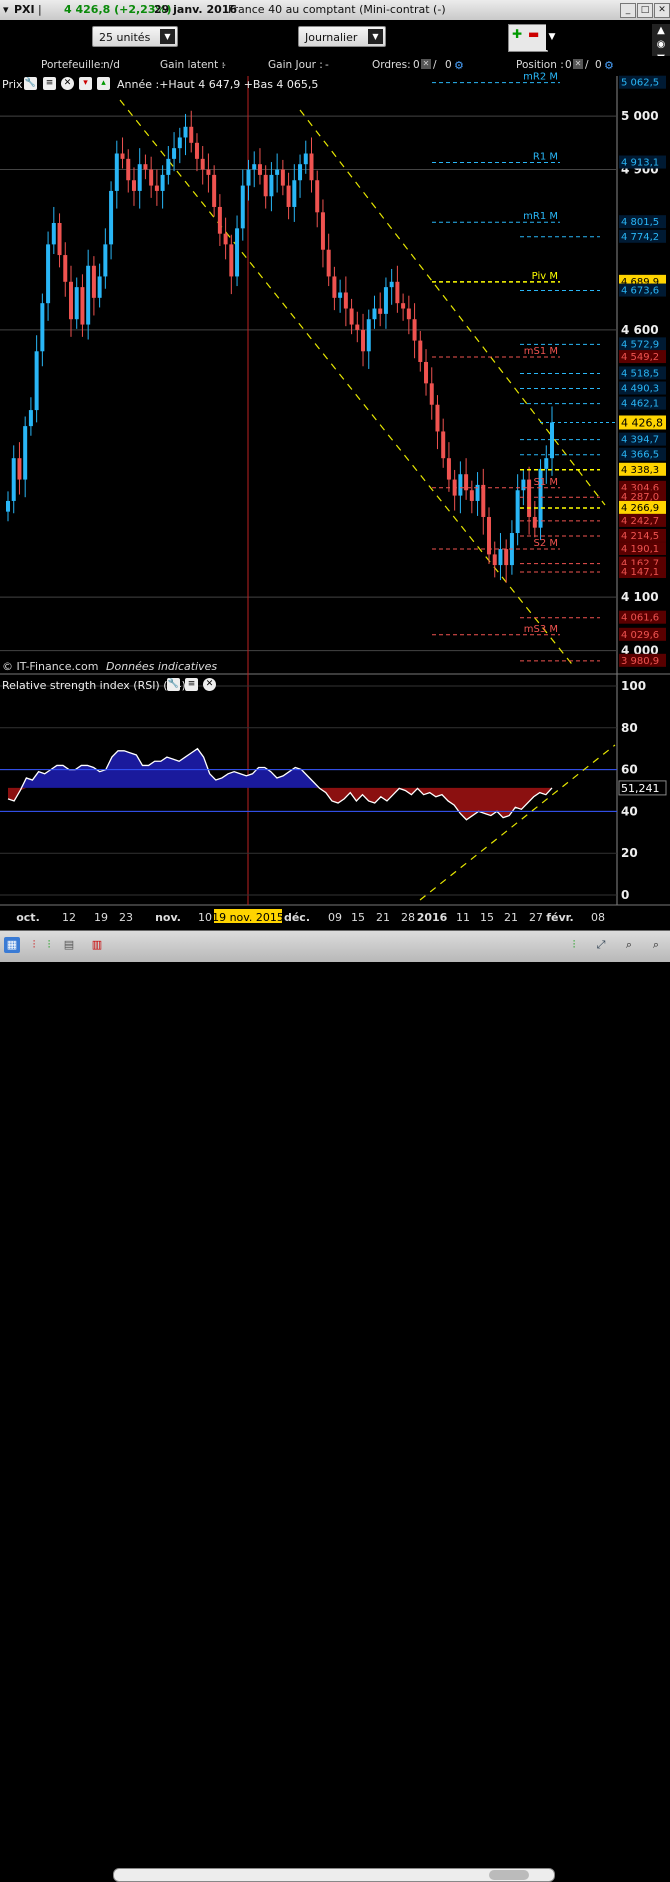  What do you see at coordinates (205, 917) in the screenshot?
I see `time-tick-label: 10` at bounding box center [205, 917].